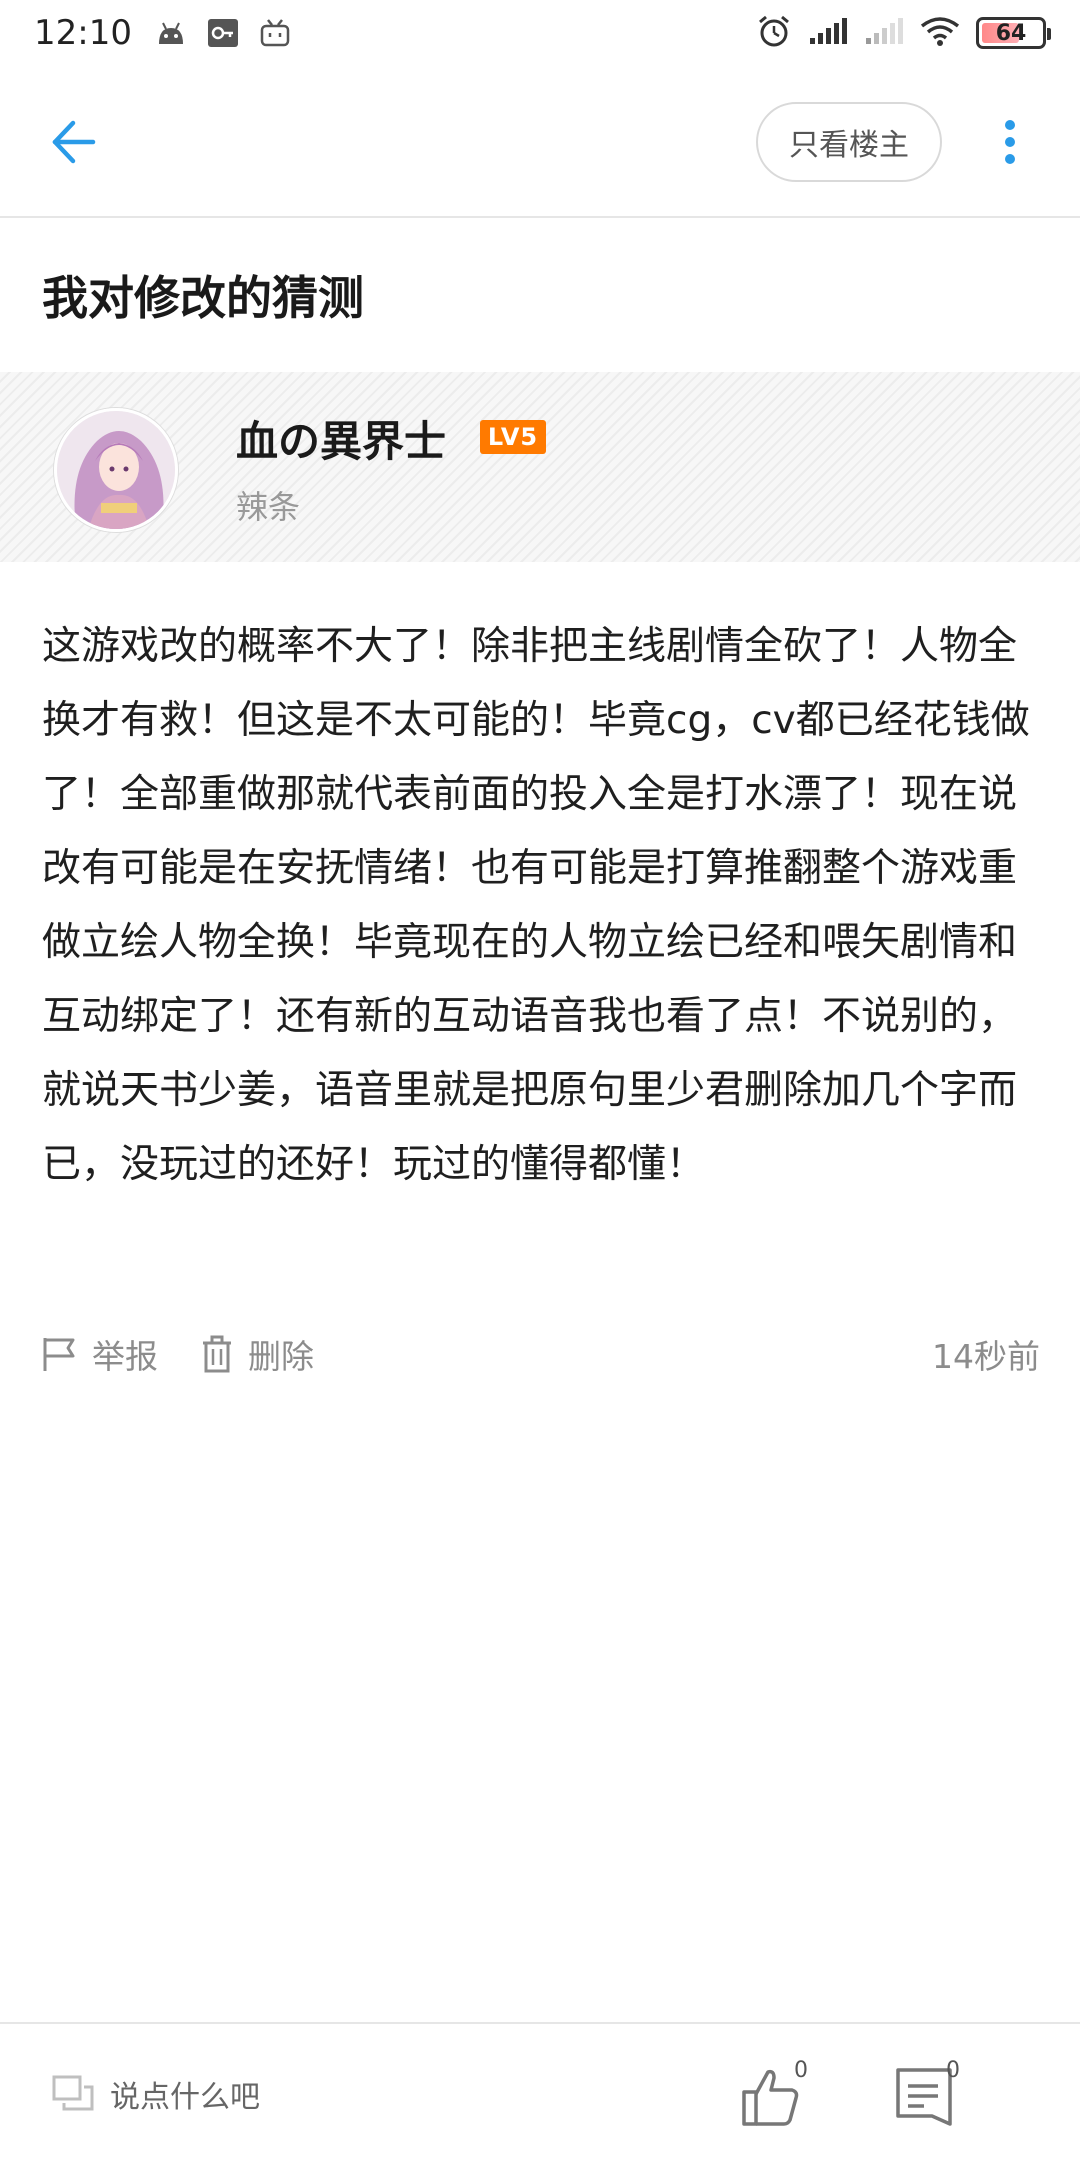 The image size is (1080, 2160). What do you see at coordinates (217, 1354) in the screenshot?
I see `trash-icon` at bounding box center [217, 1354].